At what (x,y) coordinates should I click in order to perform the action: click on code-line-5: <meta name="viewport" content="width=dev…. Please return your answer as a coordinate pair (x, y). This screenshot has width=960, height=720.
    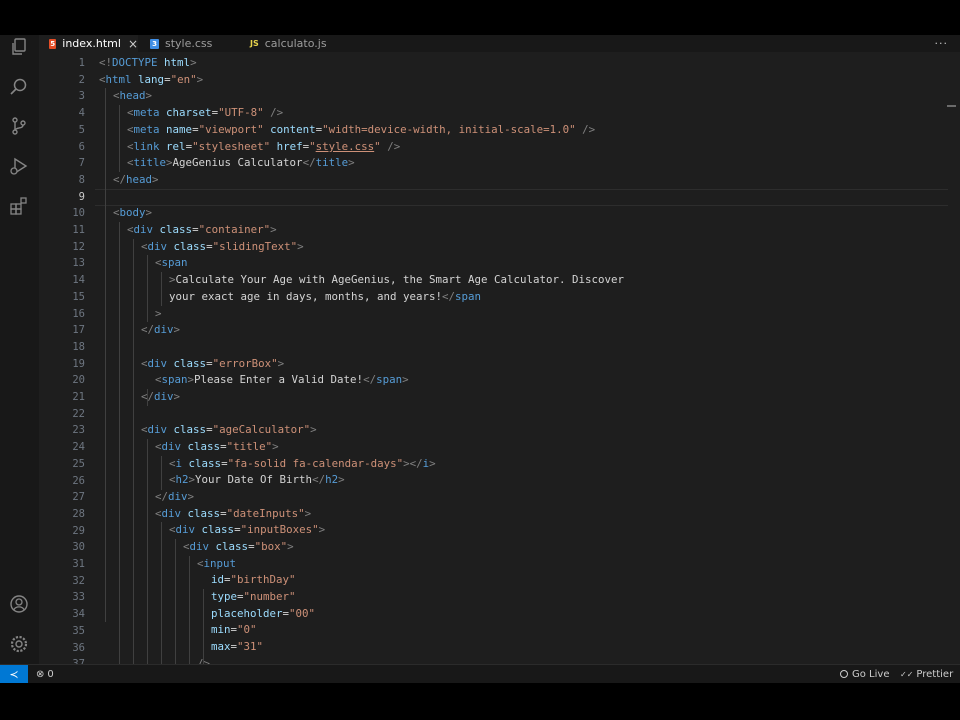
    Looking at the image, I should click on (361, 130).